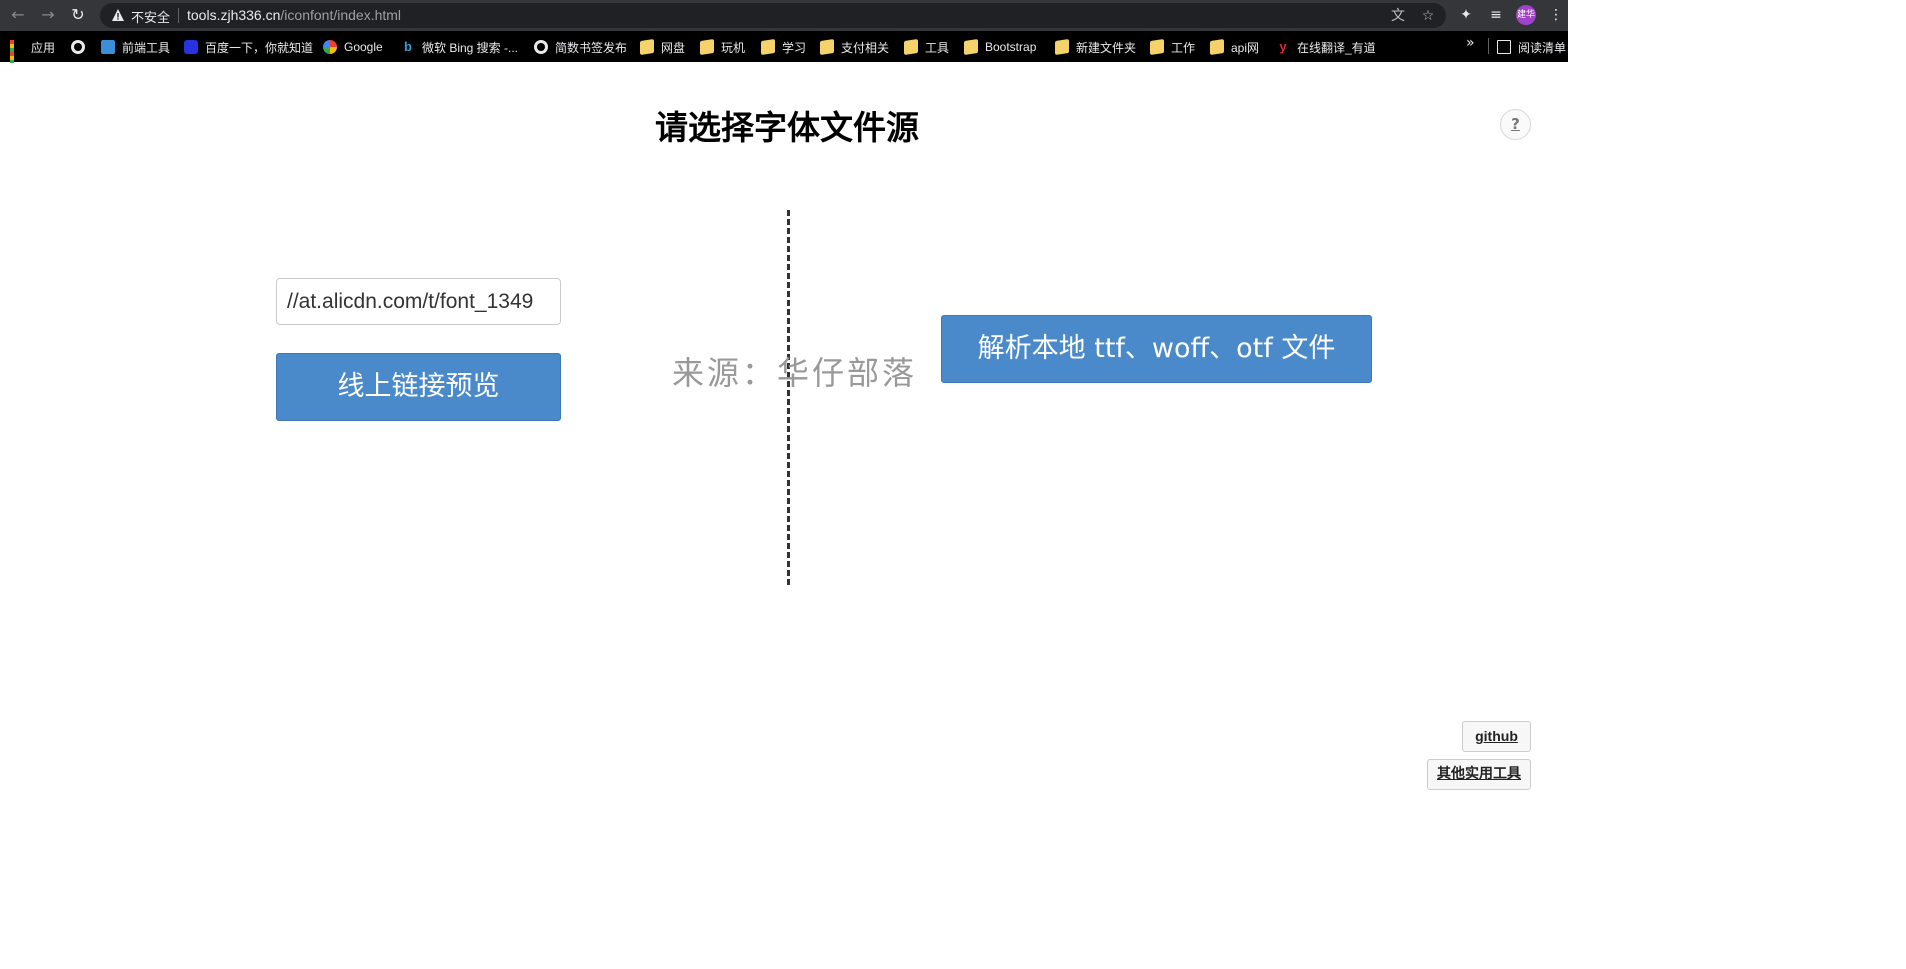 Image resolution: width=1906 pixels, height=969 pixels. Describe the element at coordinates (330, 47) in the screenshot. I see `google-icon` at that location.